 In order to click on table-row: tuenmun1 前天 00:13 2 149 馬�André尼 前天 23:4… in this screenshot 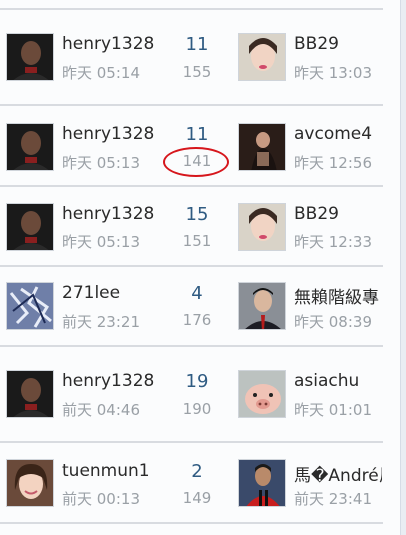, I will do `click(191, 483)`.